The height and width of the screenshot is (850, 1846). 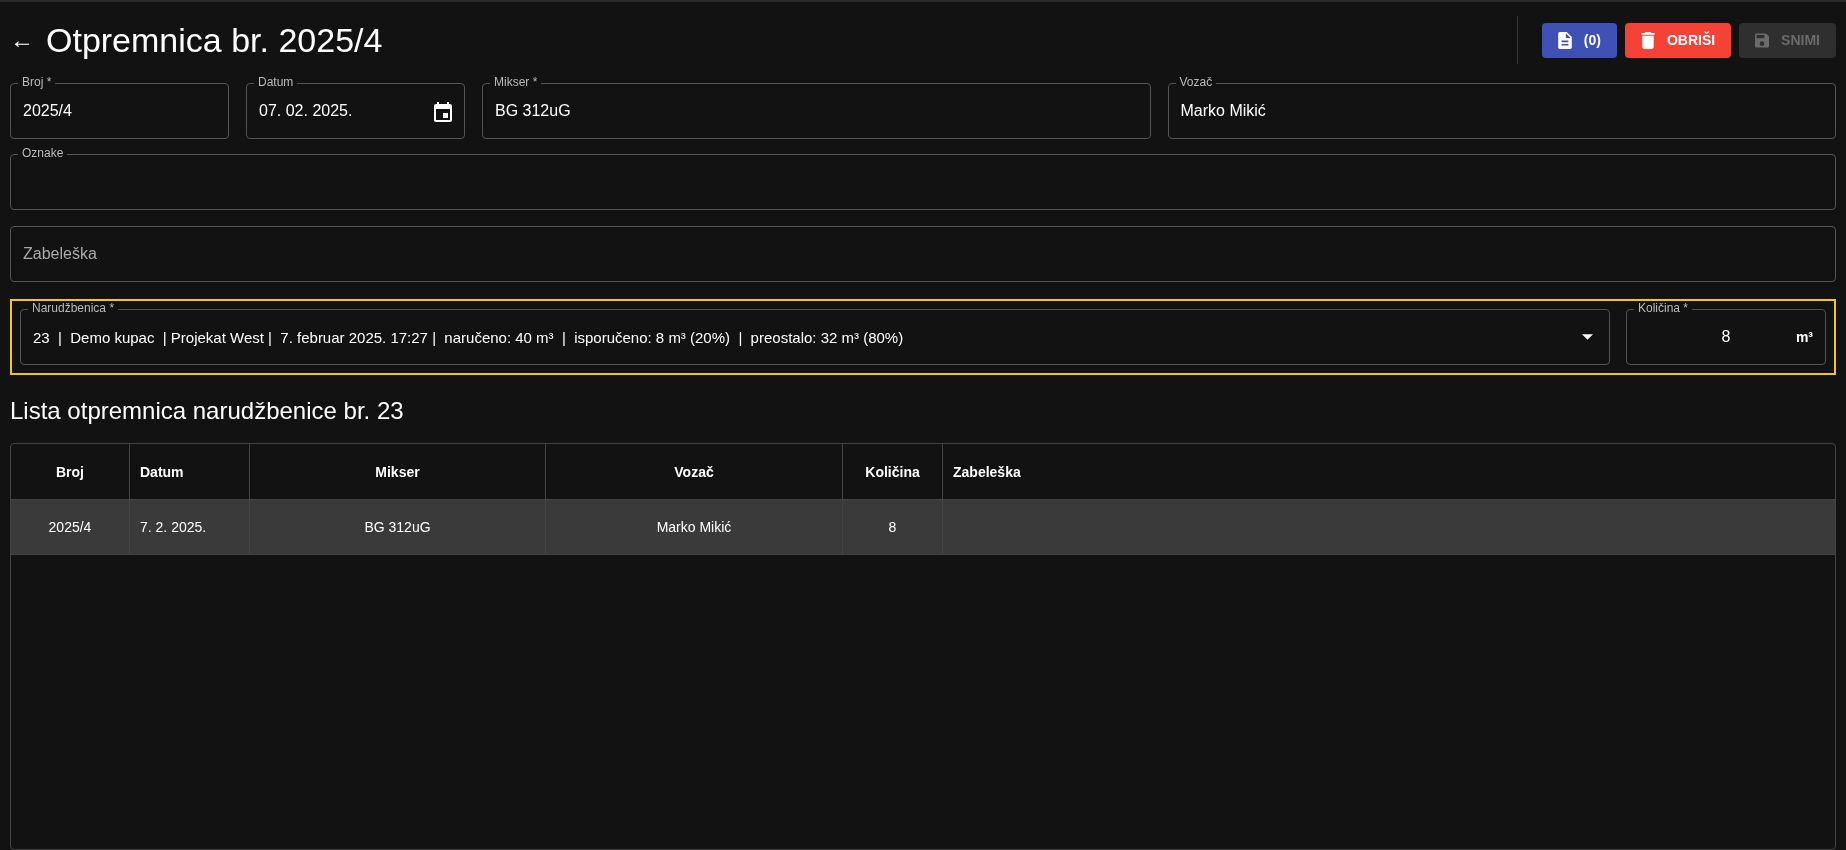 What do you see at coordinates (1647, 40) in the screenshot?
I see `trash-icon` at bounding box center [1647, 40].